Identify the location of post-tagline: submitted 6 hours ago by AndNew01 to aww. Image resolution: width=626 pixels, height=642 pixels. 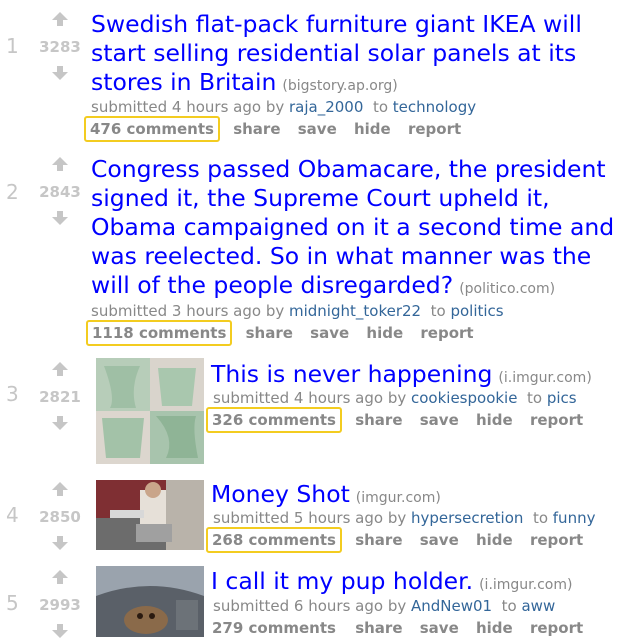
(384, 606).